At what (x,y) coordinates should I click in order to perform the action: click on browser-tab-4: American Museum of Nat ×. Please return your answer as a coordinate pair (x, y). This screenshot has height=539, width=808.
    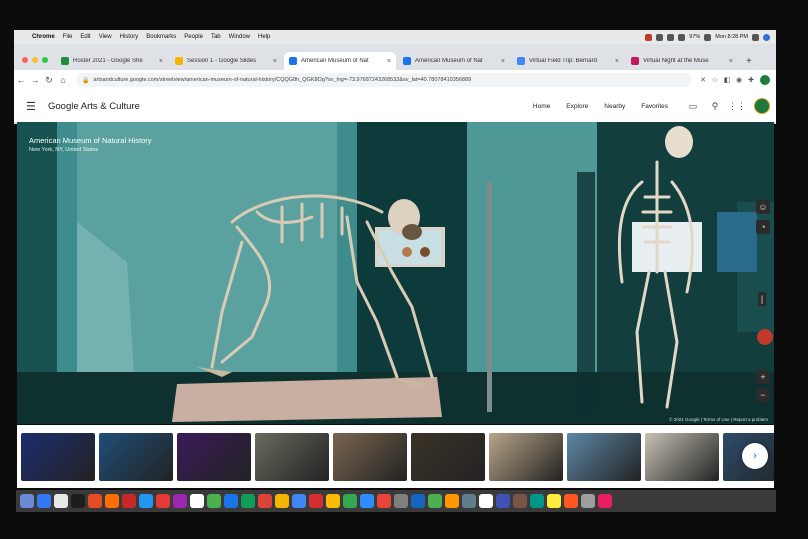
    Looking at the image, I should click on (454, 61).